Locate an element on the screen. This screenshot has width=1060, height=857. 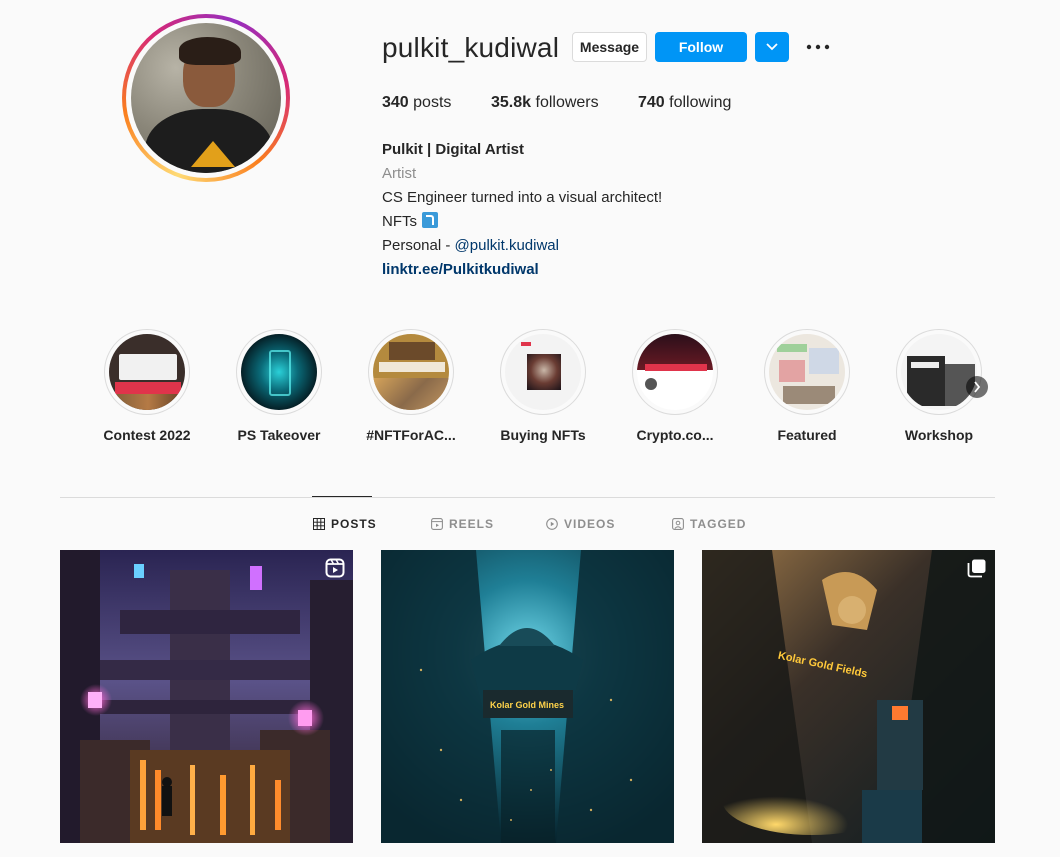
more-icon is located at coordinates (818, 47).